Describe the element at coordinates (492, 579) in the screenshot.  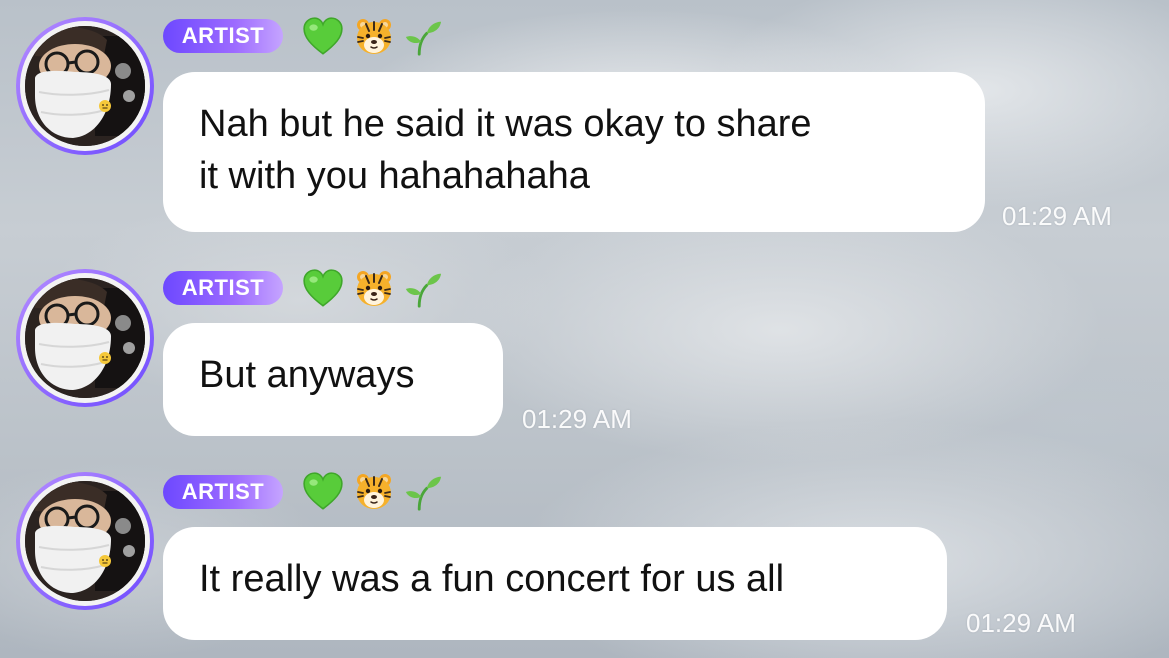
I see `message-text-line: It really was a fun concert for us all` at that location.